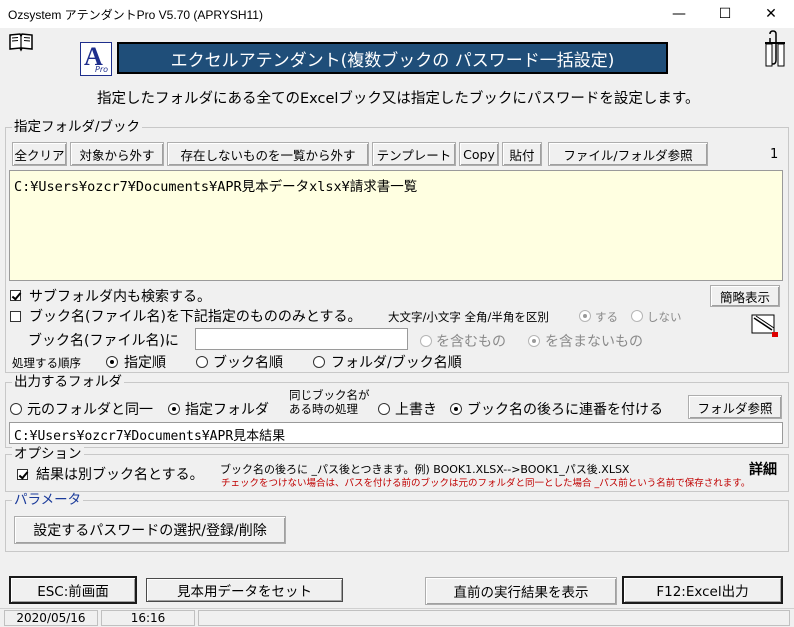  What do you see at coordinates (195, 317) in the screenshot?
I see `book-name-only-label: ブック名(ファイル名)を下記指定のもののみとする。` at bounding box center [195, 317].